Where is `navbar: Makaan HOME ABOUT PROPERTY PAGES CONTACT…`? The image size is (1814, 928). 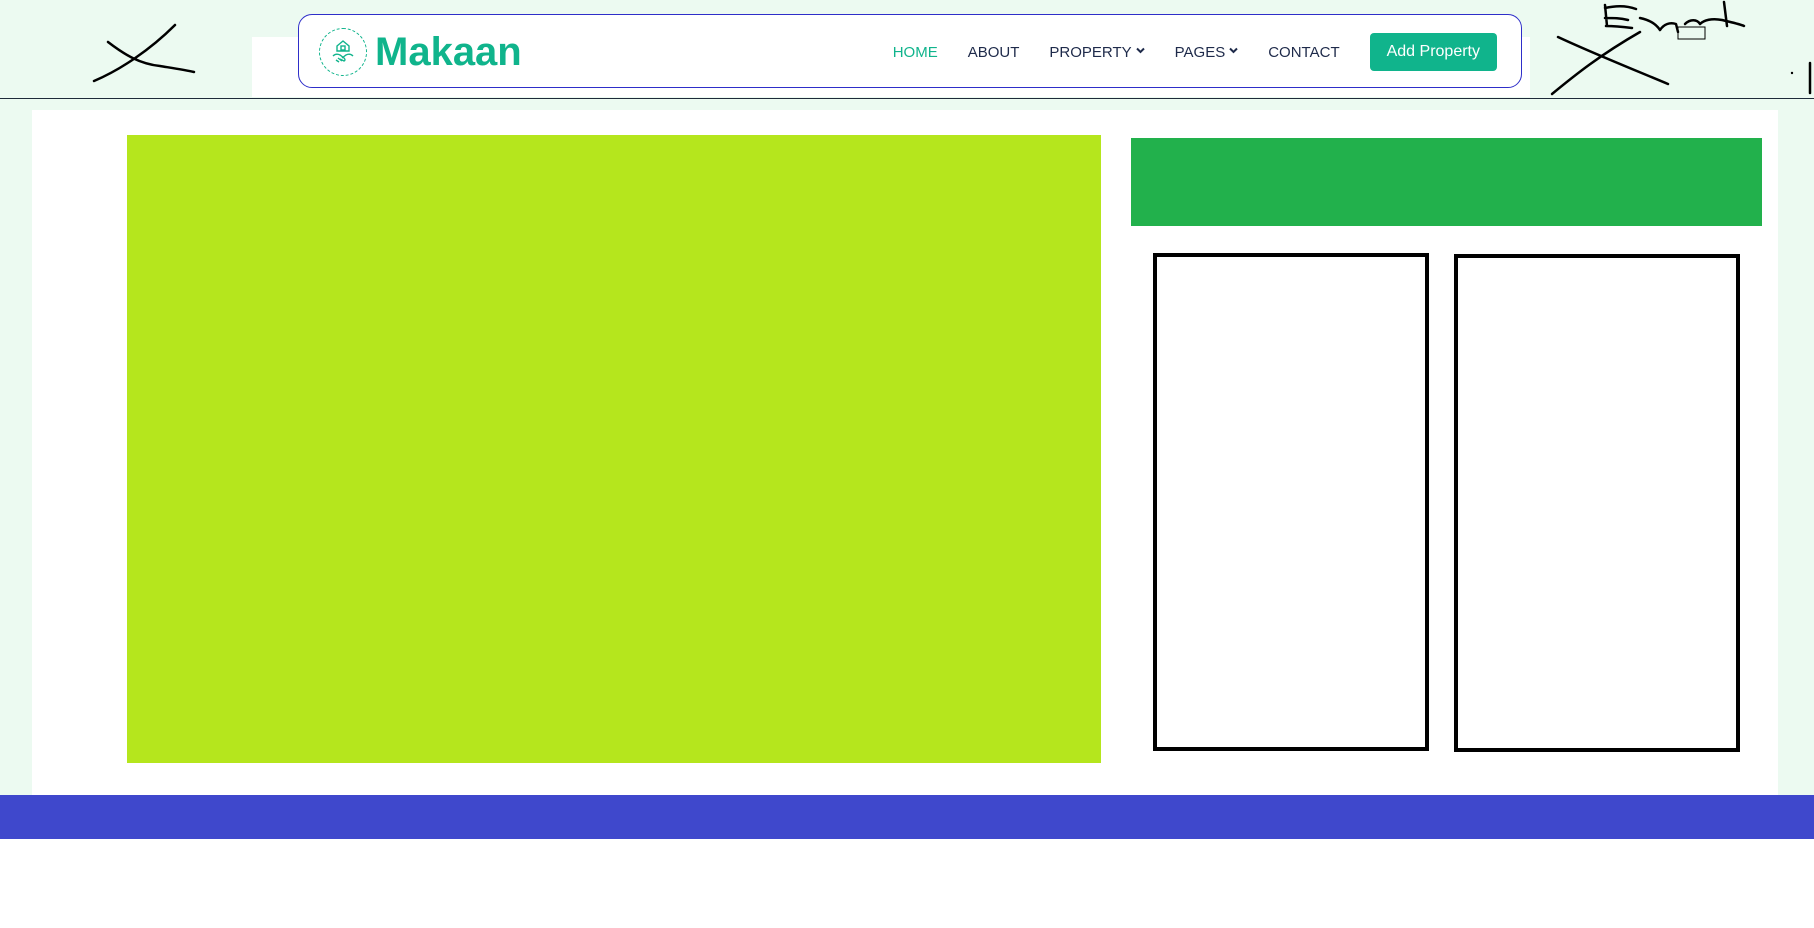 navbar: Makaan HOME ABOUT PROPERTY PAGES CONTACT… is located at coordinates (910, 51).